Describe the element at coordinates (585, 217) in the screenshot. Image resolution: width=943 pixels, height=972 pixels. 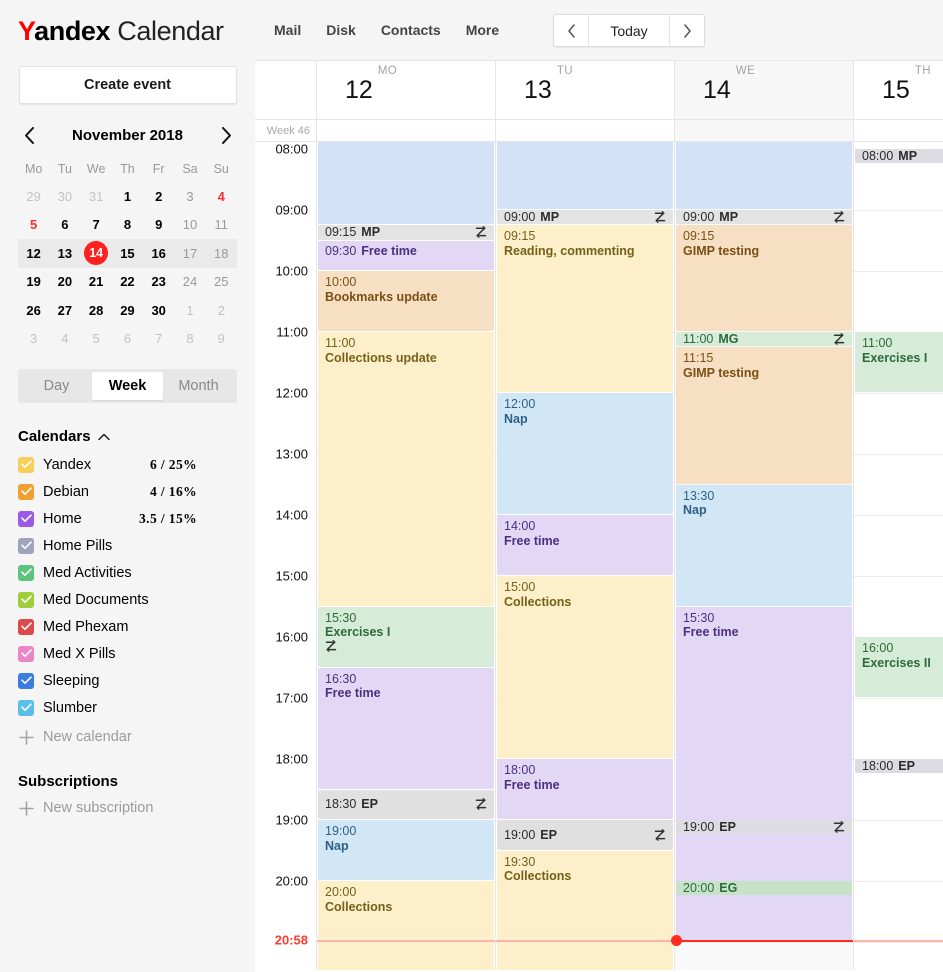
I see `calendar-event: 09:00 MP` at that location.